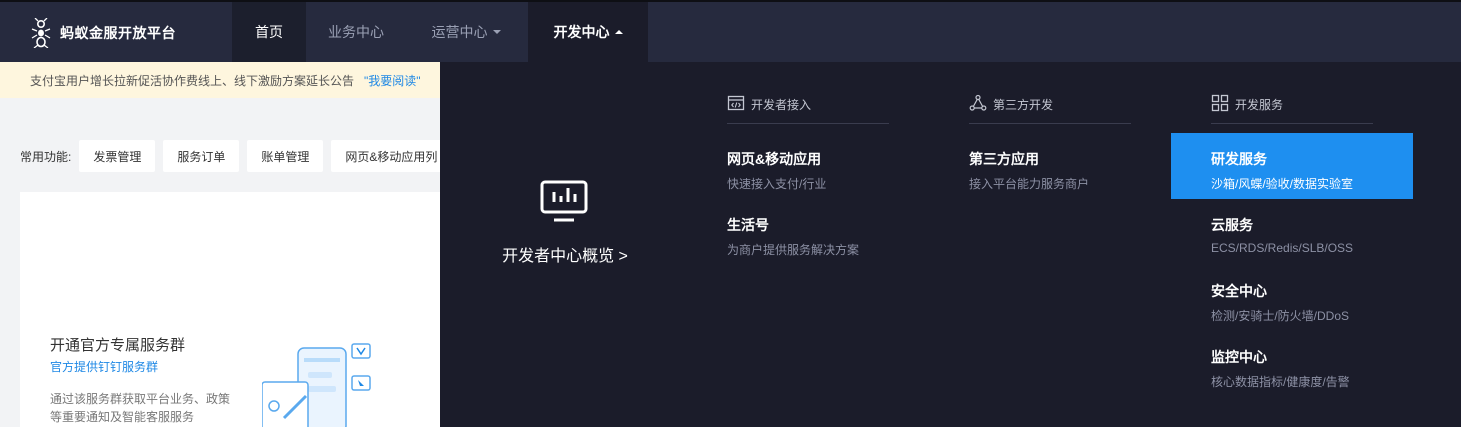  I want to click on menu-item-title: 监控中心, so click(1239, 357).